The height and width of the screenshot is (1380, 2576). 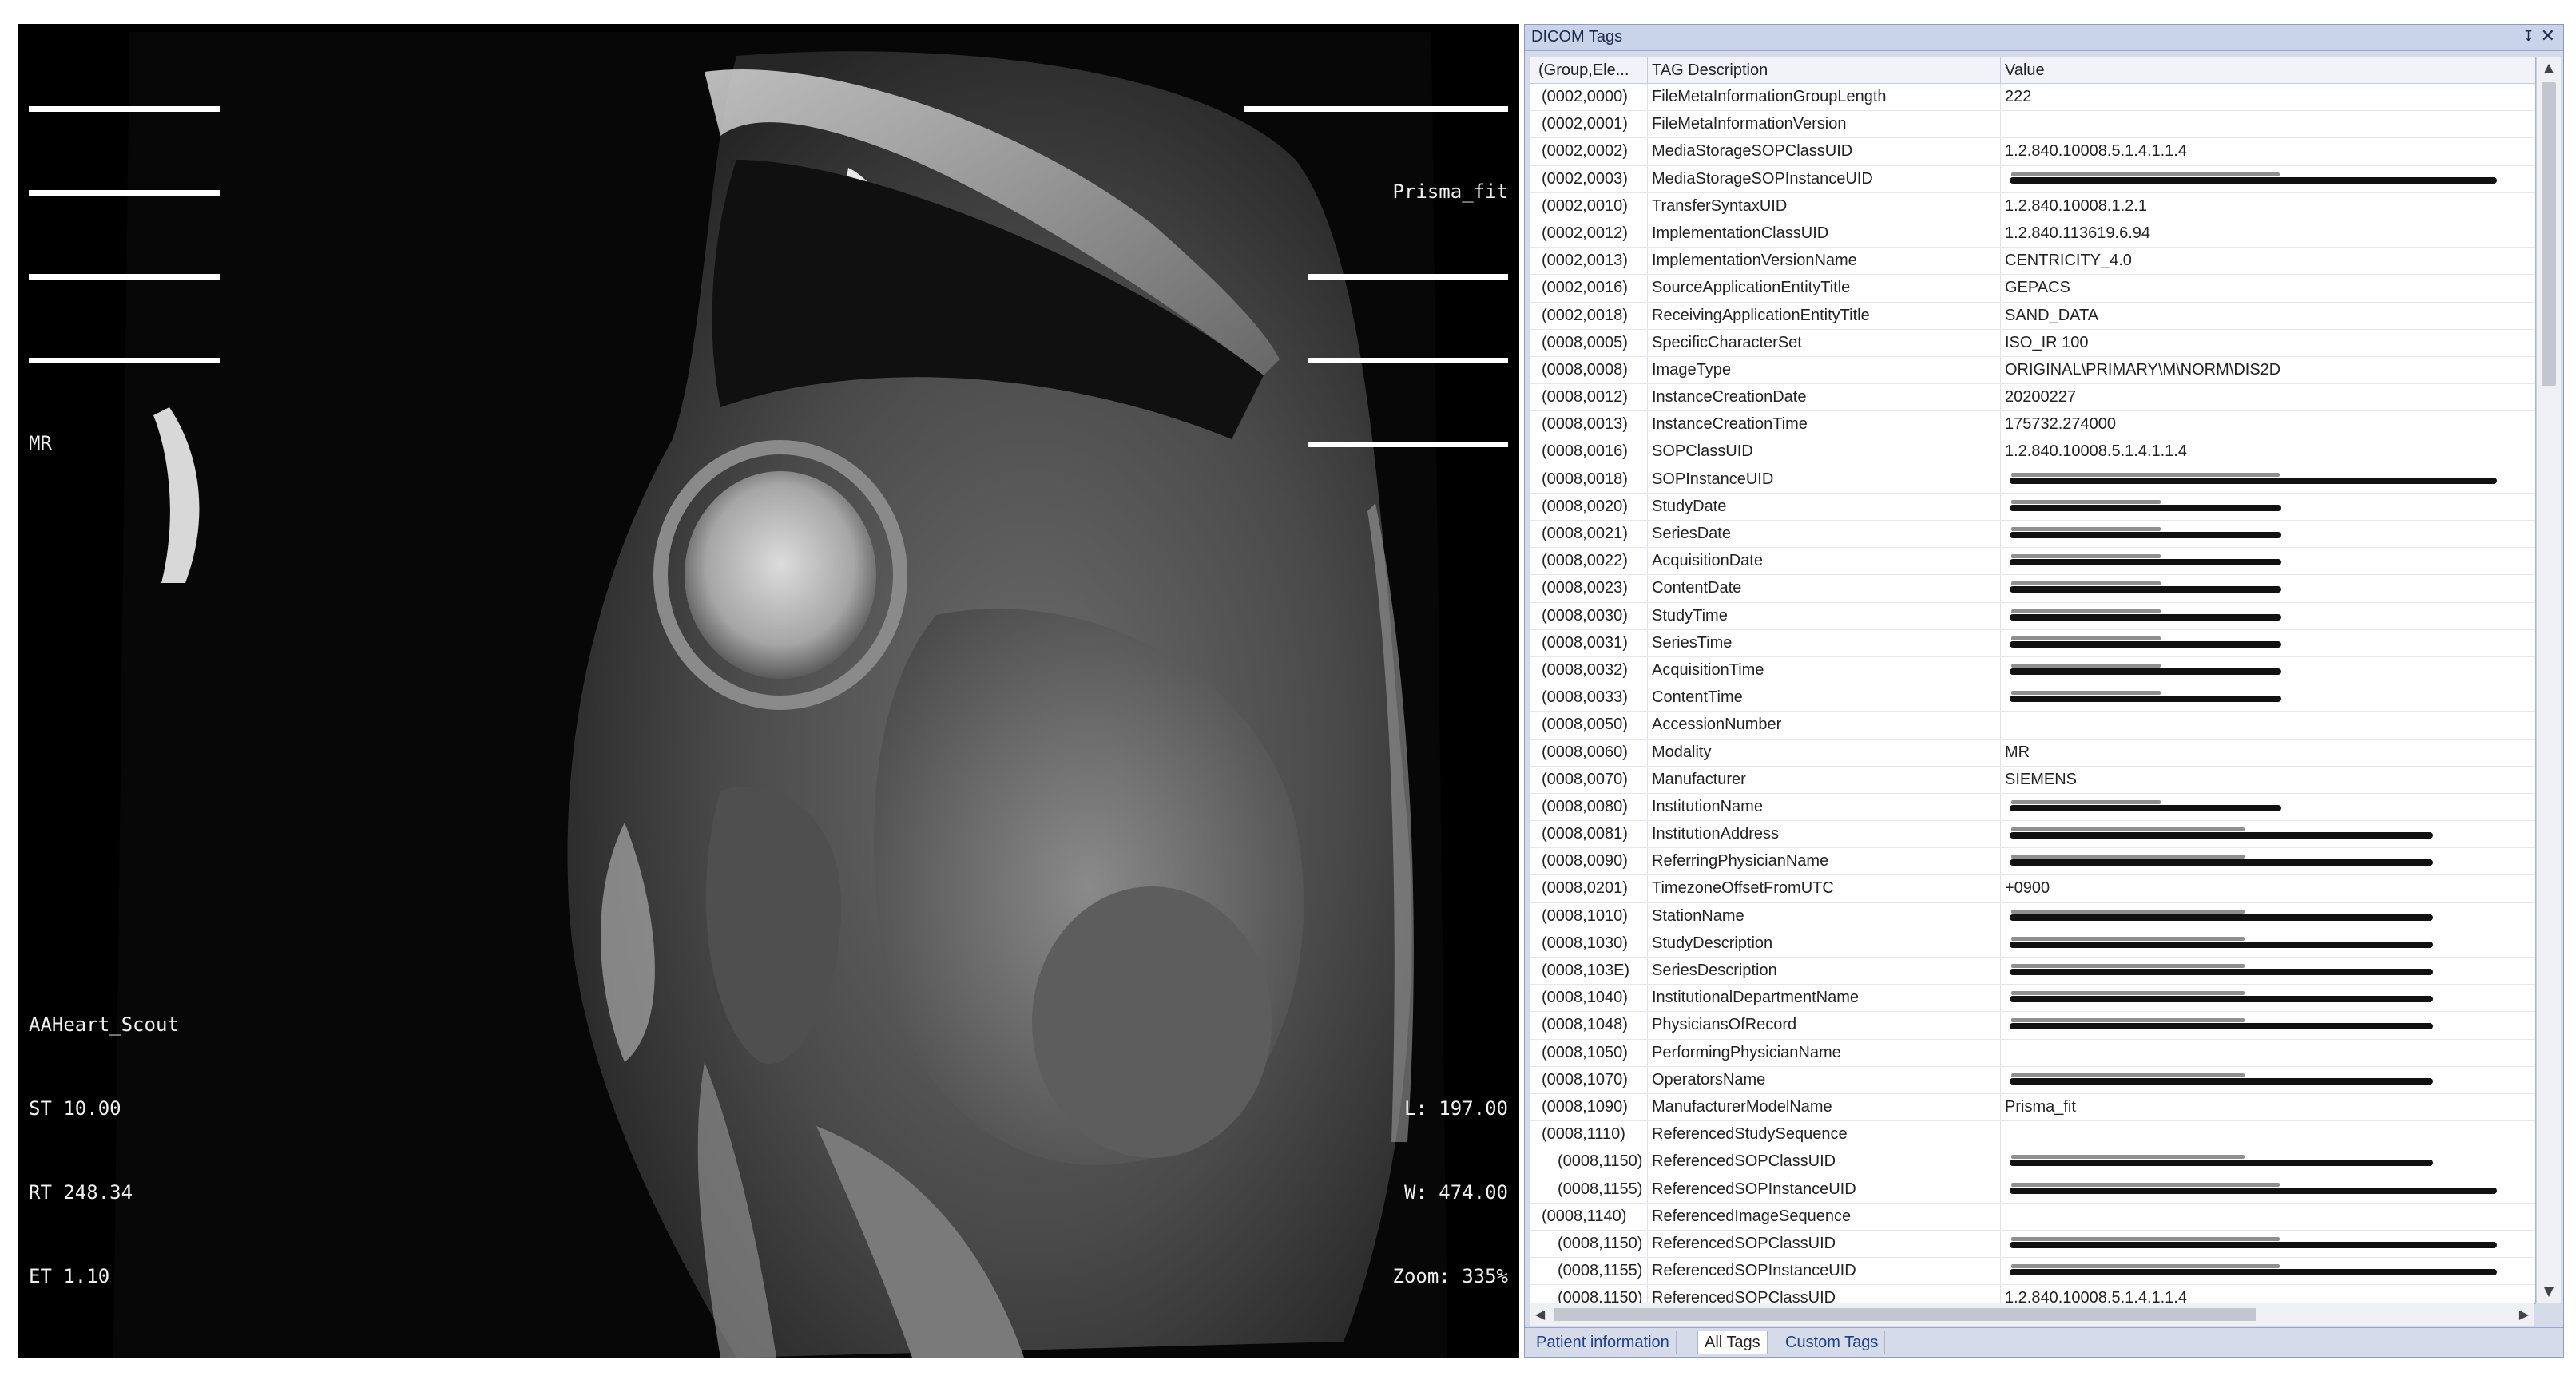 I want to click on table-row: (0008,0018) SOPInstanceUID, so click(x=2032, y=480).